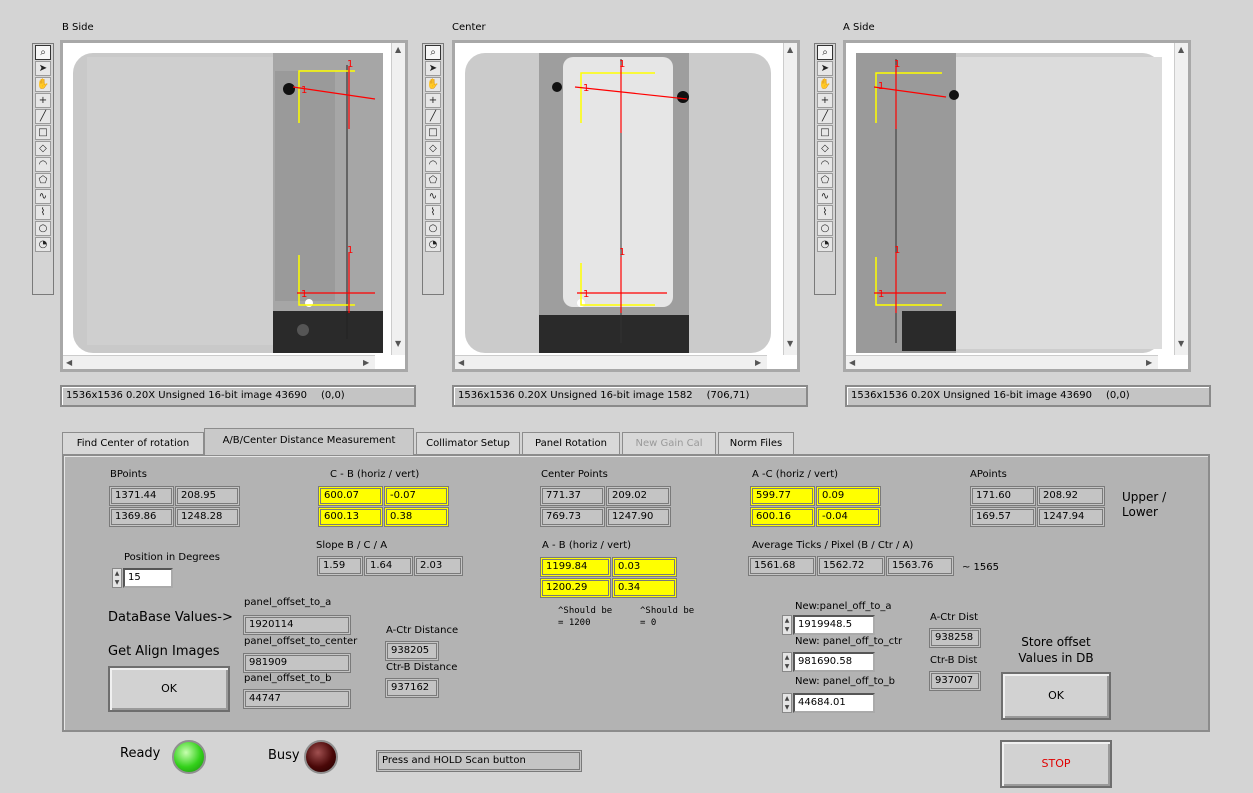 The width and height of the screenshot is (1253, 793). I want to click on c-minus-b-lower-horiz: 600.13, so click(350, 517).